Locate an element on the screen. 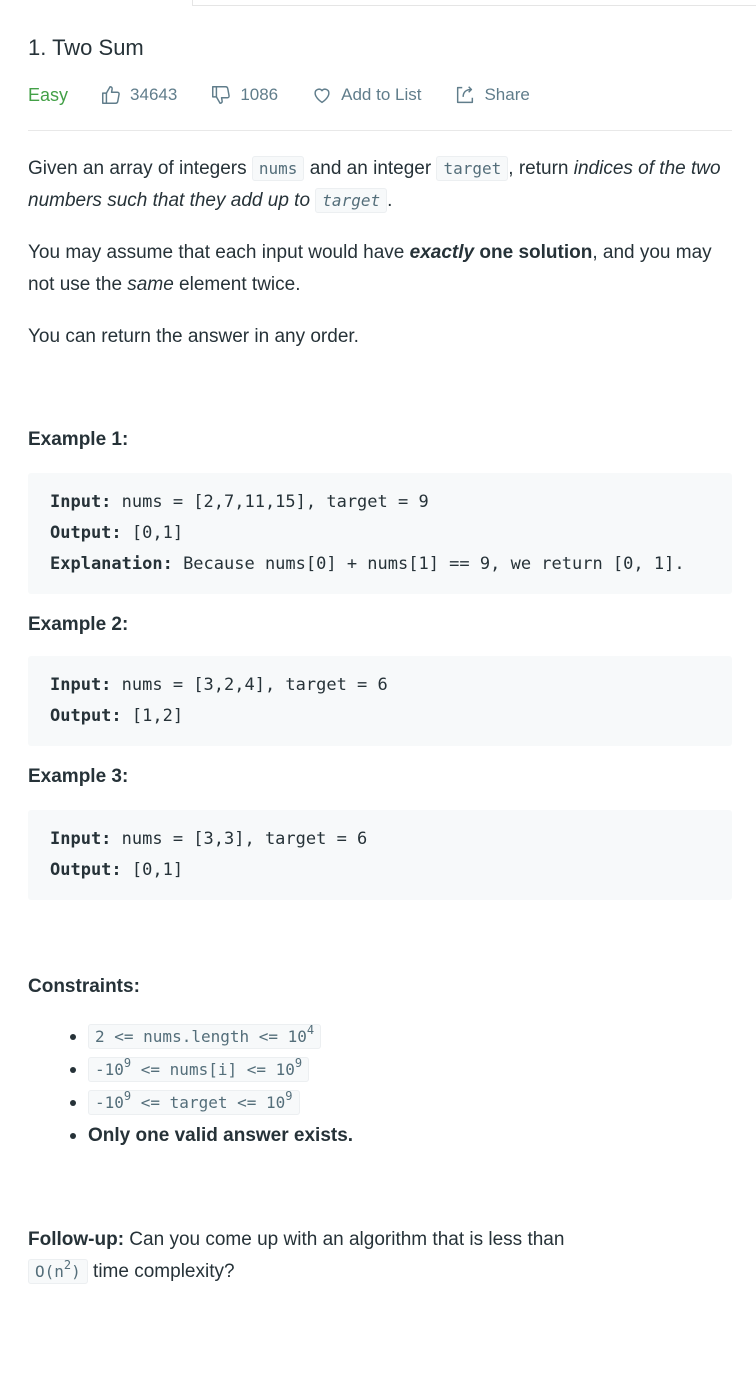  thumbs-up-icon is located at coordinates (111, 95).